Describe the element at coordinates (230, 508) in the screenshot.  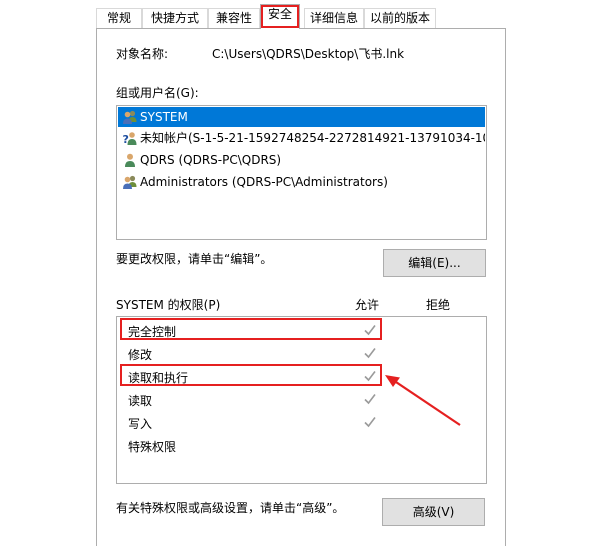
I see `advanced-hint: 有关特殊权限或高级设置，请单击“高级”。` at that location.